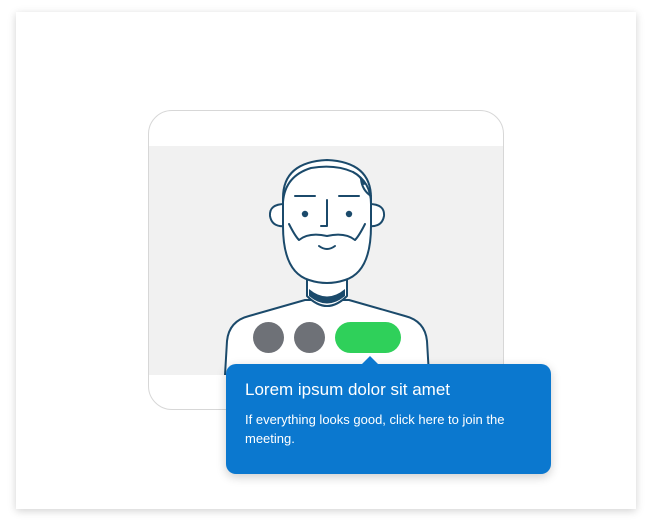 The height and width of the screenshot is (529, 652). What do you see at coordinates (370, 360) in the screenshot?
I see `tooltip-arrow` at bounding box center [370, 360].